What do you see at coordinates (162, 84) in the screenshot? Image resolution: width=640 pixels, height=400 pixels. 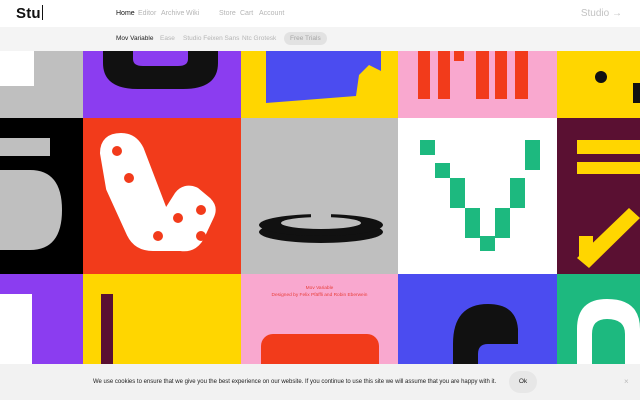 I see `tile-purple-top` at bounding box center [162, 84].